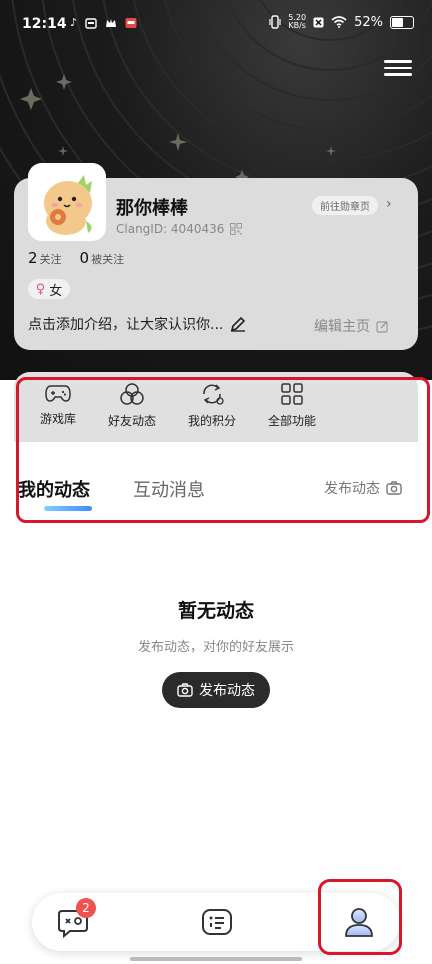 This screenshot has width=432, height=964. Describe the element at coordinates (56, 291) in the screenshot. I see `gender-label: 女` at that location.